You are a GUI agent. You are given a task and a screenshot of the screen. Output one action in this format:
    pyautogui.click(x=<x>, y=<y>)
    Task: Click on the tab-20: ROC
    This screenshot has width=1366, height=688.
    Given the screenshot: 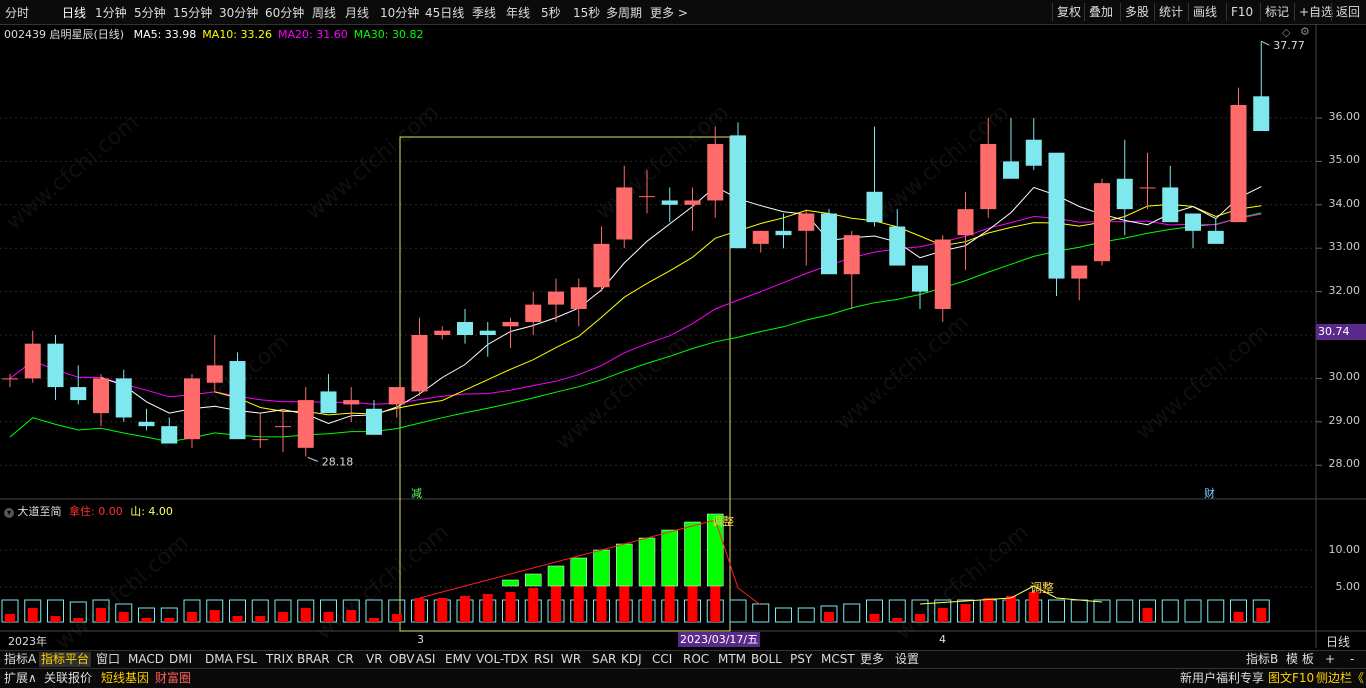 What is the action you would take?
    pyautogui.click(x=696, y=659)
    